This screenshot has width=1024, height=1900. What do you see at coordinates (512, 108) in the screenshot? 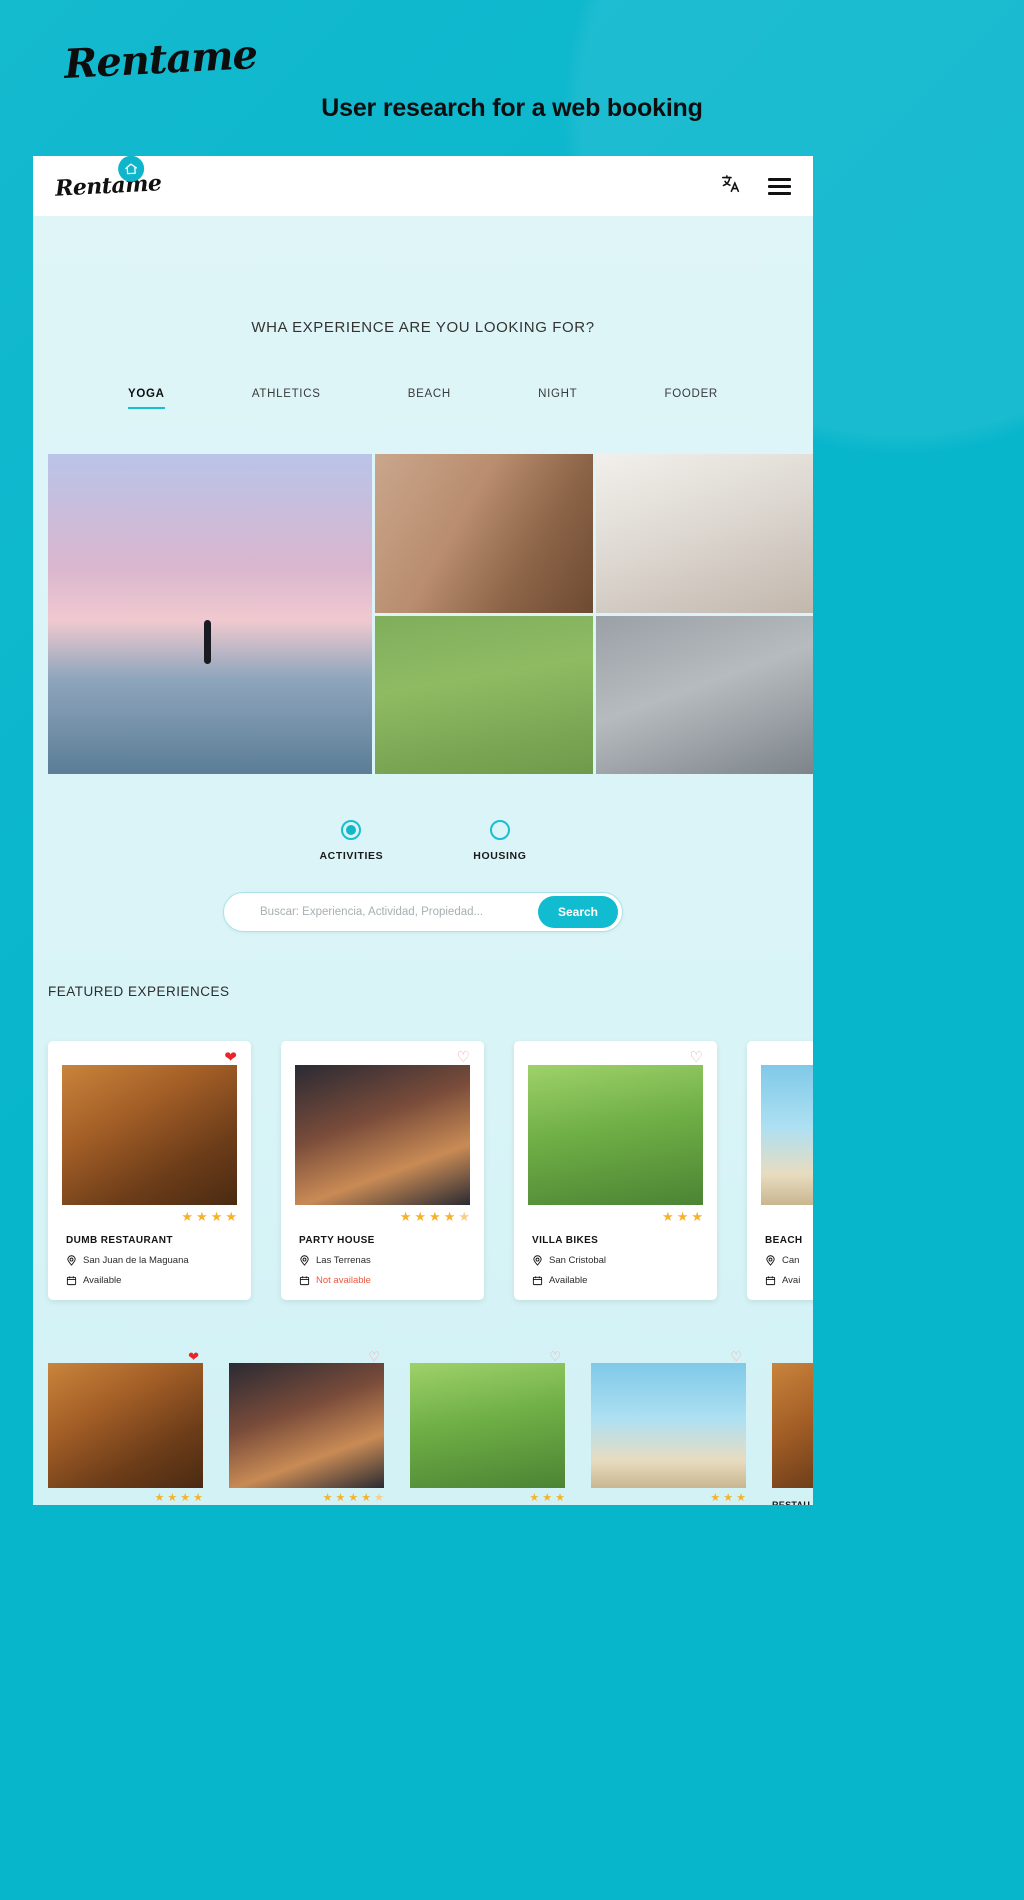
I see `poster-title: User research for a web booking` at bounding box center [512, 108].